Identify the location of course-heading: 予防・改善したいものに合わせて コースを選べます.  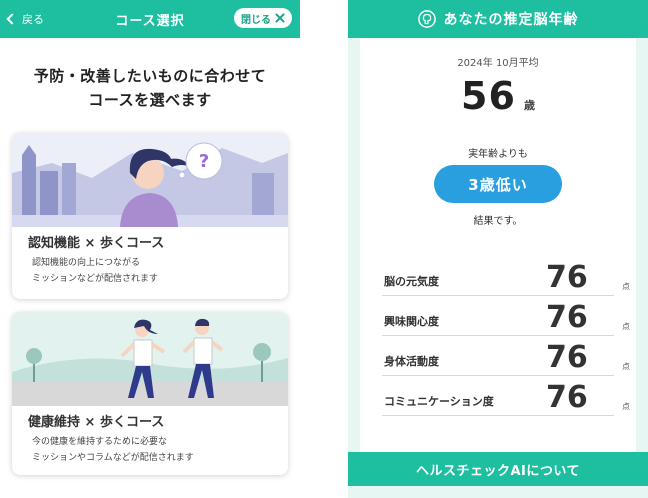
(150, 88).